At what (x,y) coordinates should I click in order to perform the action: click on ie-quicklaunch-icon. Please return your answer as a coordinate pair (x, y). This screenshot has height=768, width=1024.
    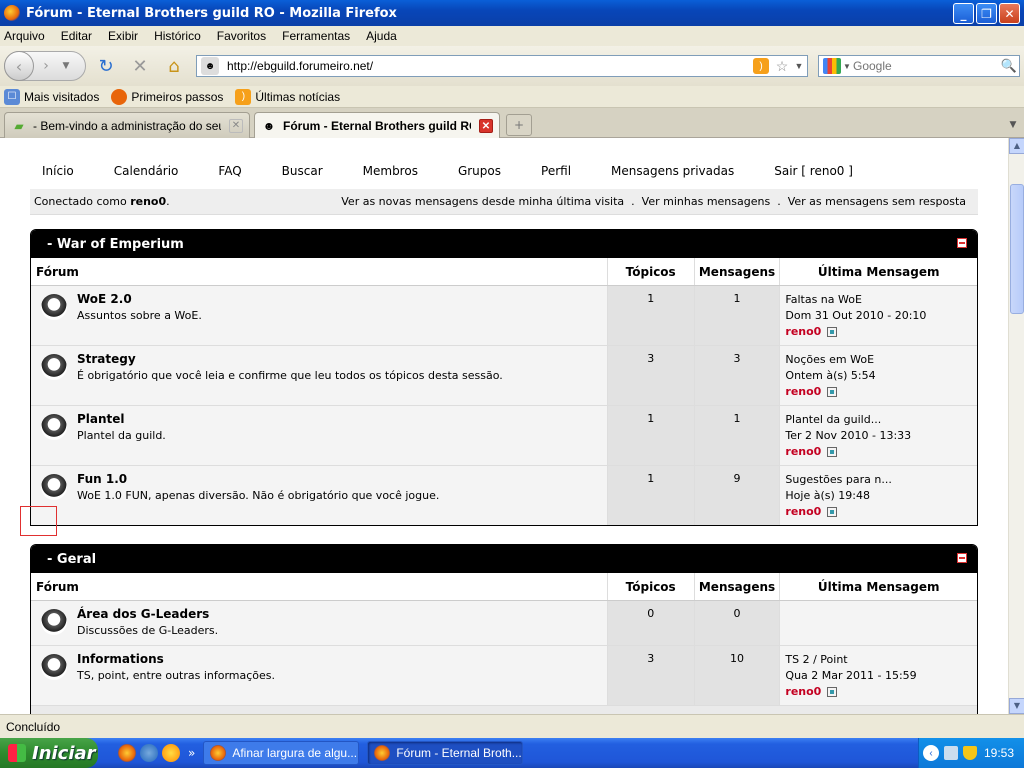
    Looking at the image, I should click on (149, 753).